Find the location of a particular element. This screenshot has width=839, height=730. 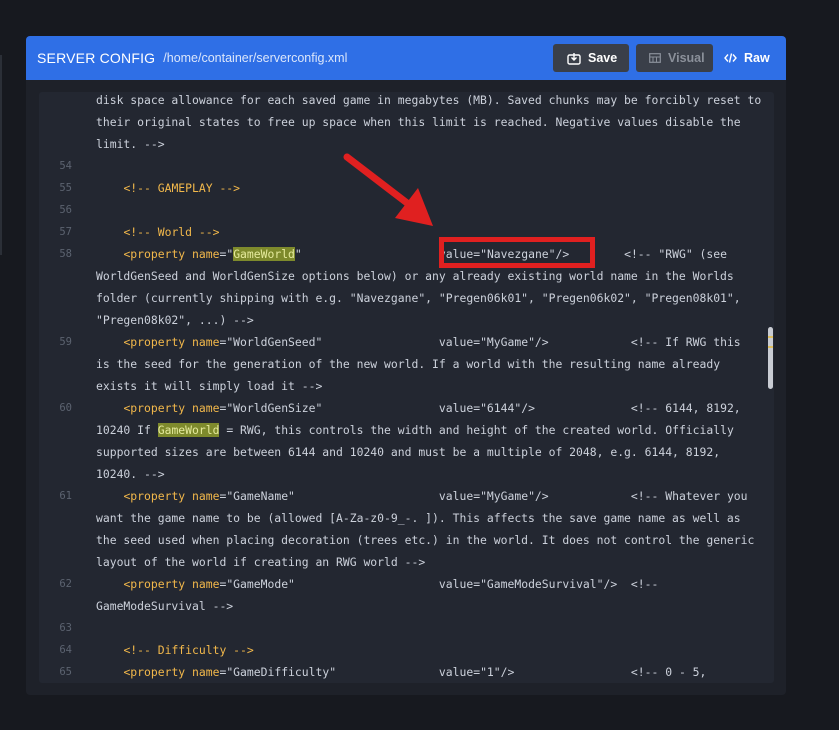

annotation-arrow is located at coordinates (388, 189).